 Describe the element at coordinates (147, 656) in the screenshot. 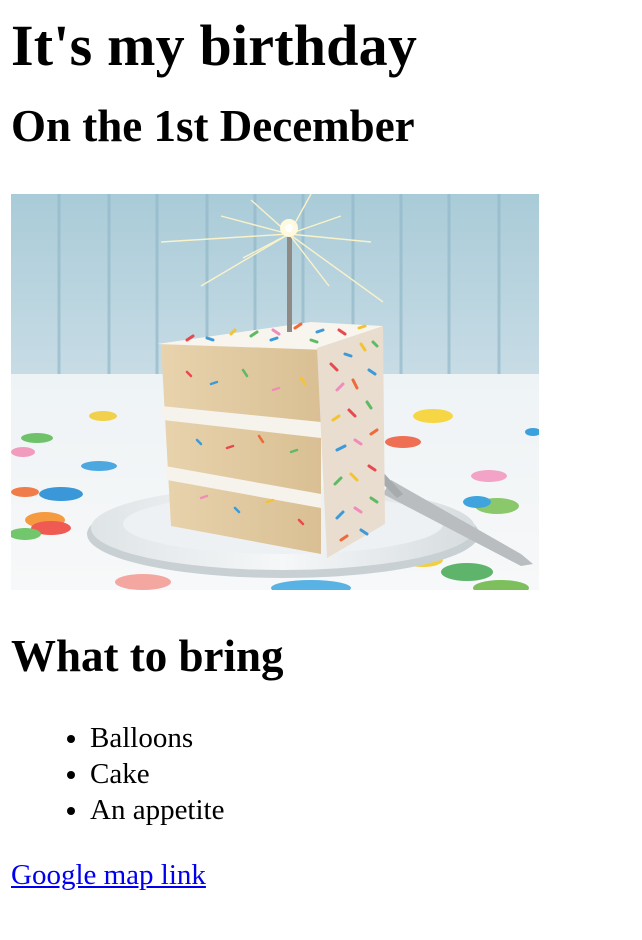

I see `what-to-bring-heading: What to bring` at that location.